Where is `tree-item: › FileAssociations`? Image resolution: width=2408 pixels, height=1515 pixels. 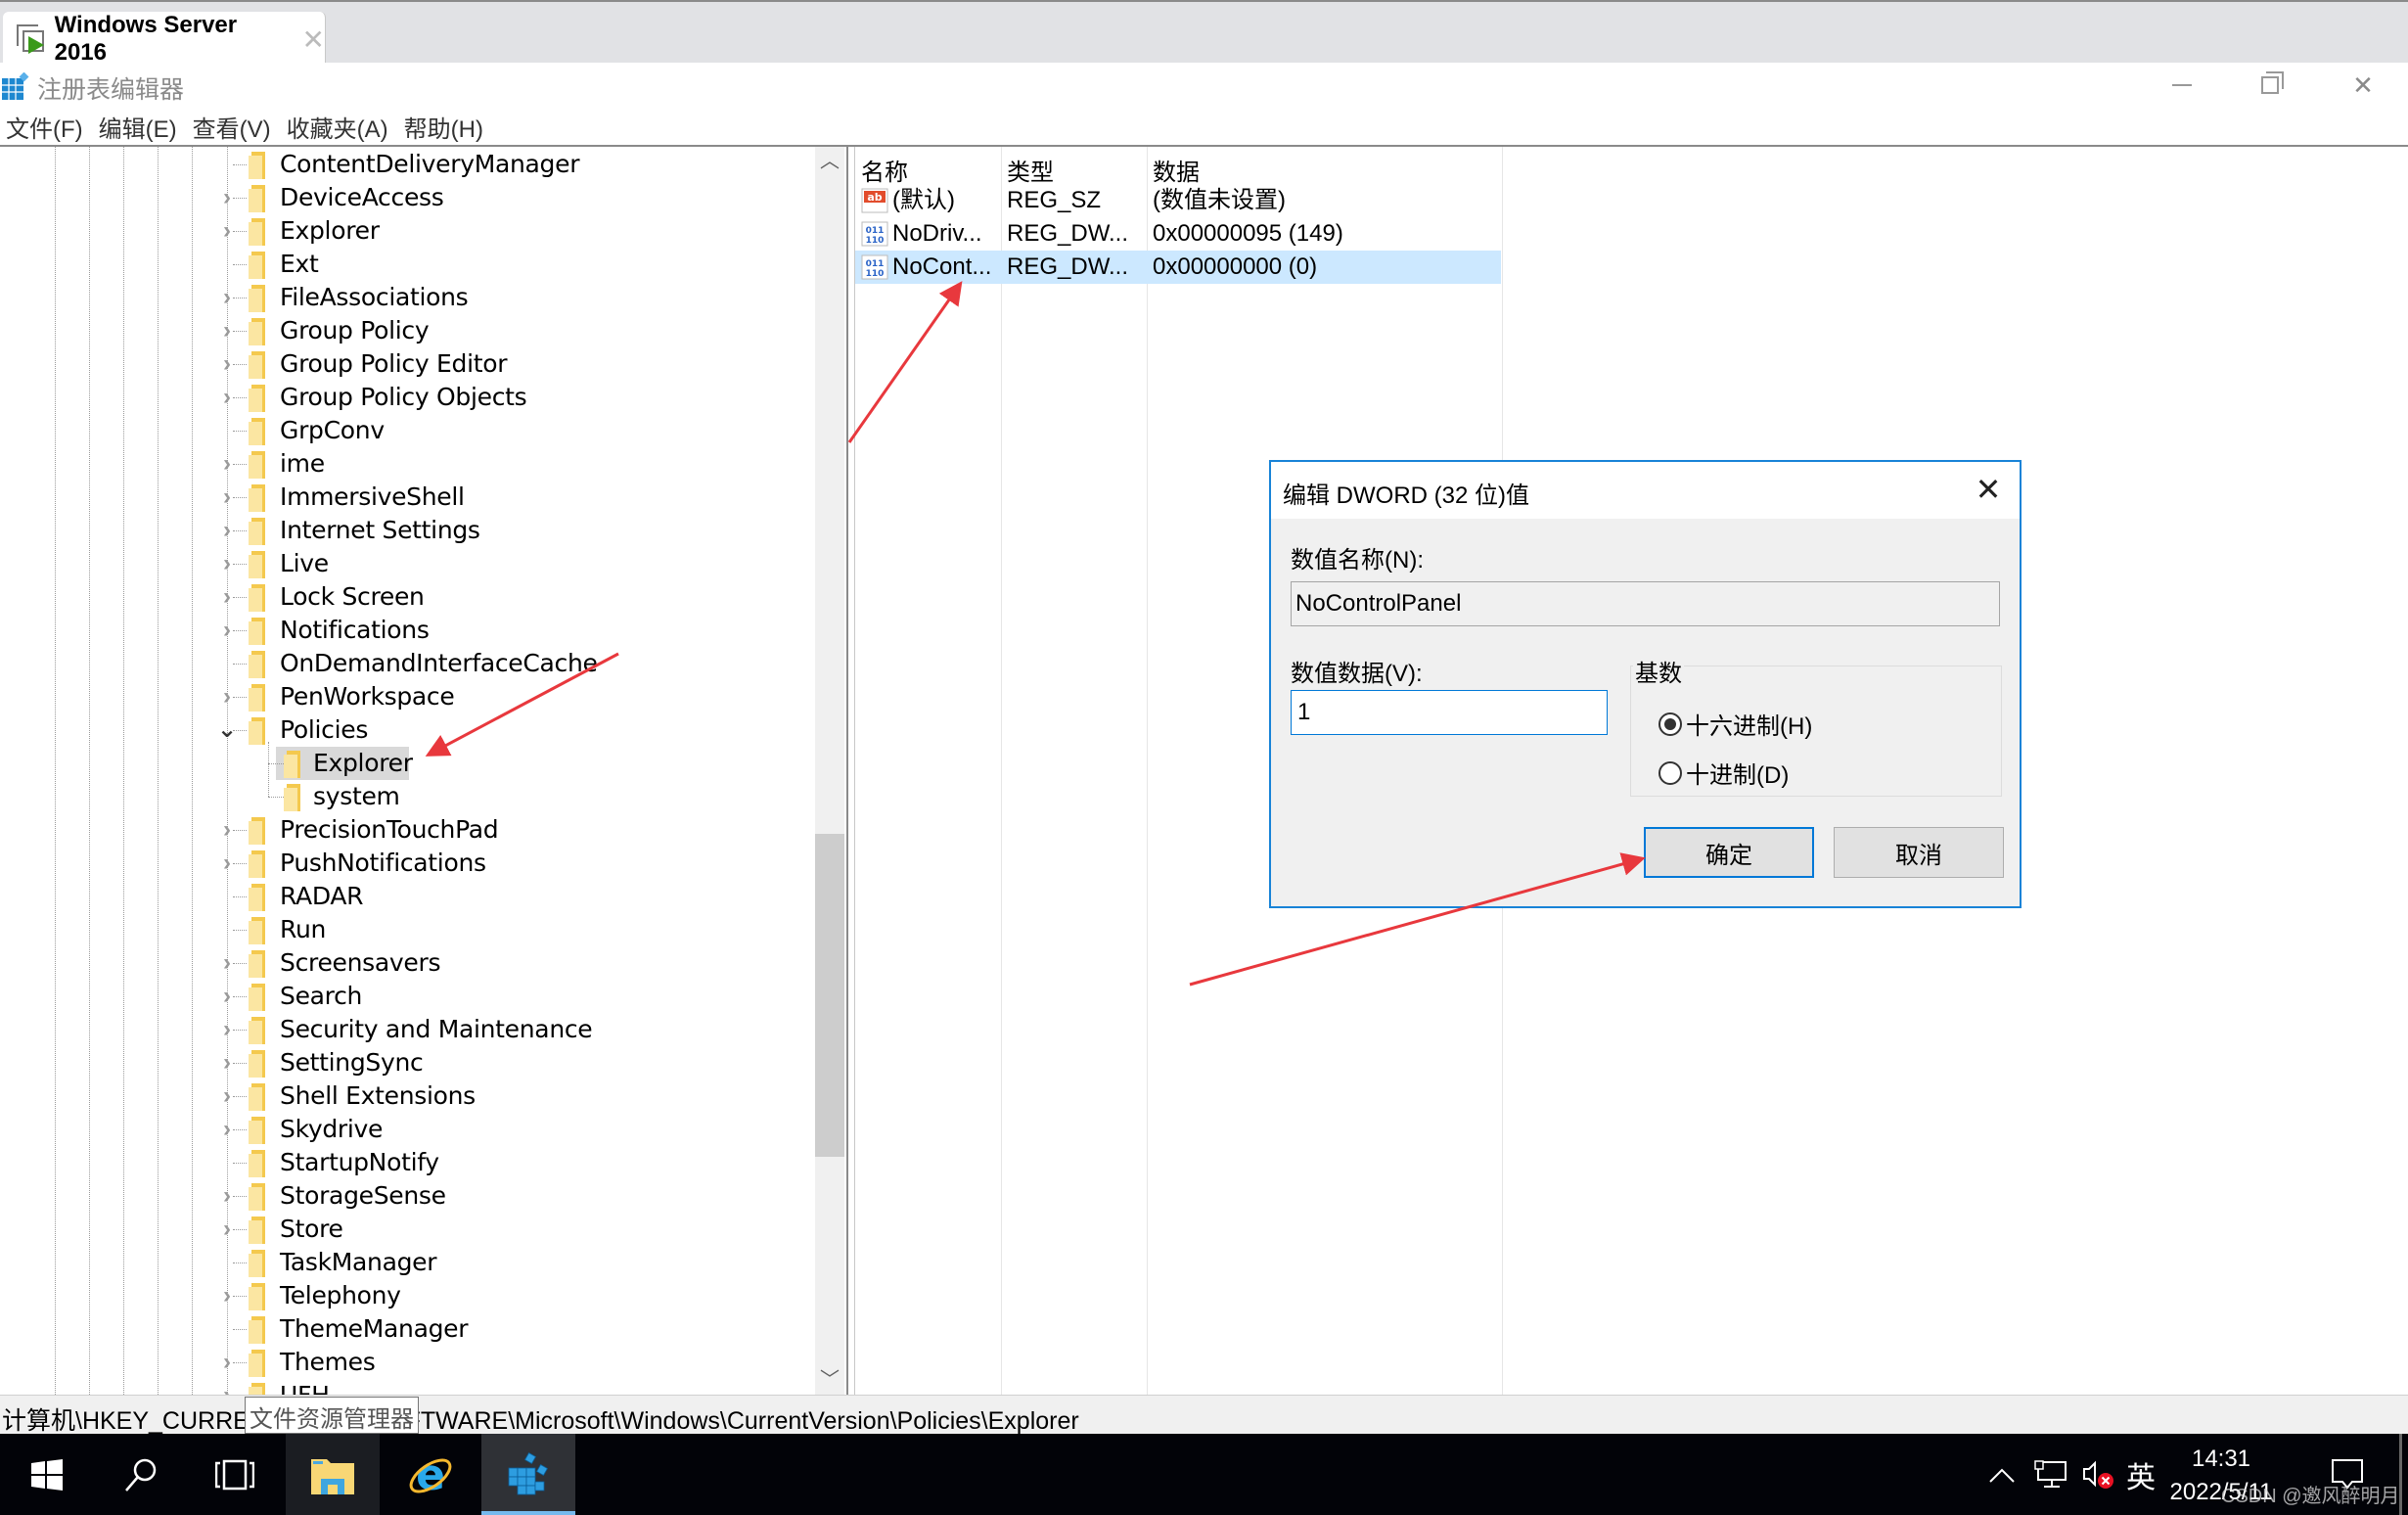
tree-item: › FileAssociations is located at coordinates (406, 297).